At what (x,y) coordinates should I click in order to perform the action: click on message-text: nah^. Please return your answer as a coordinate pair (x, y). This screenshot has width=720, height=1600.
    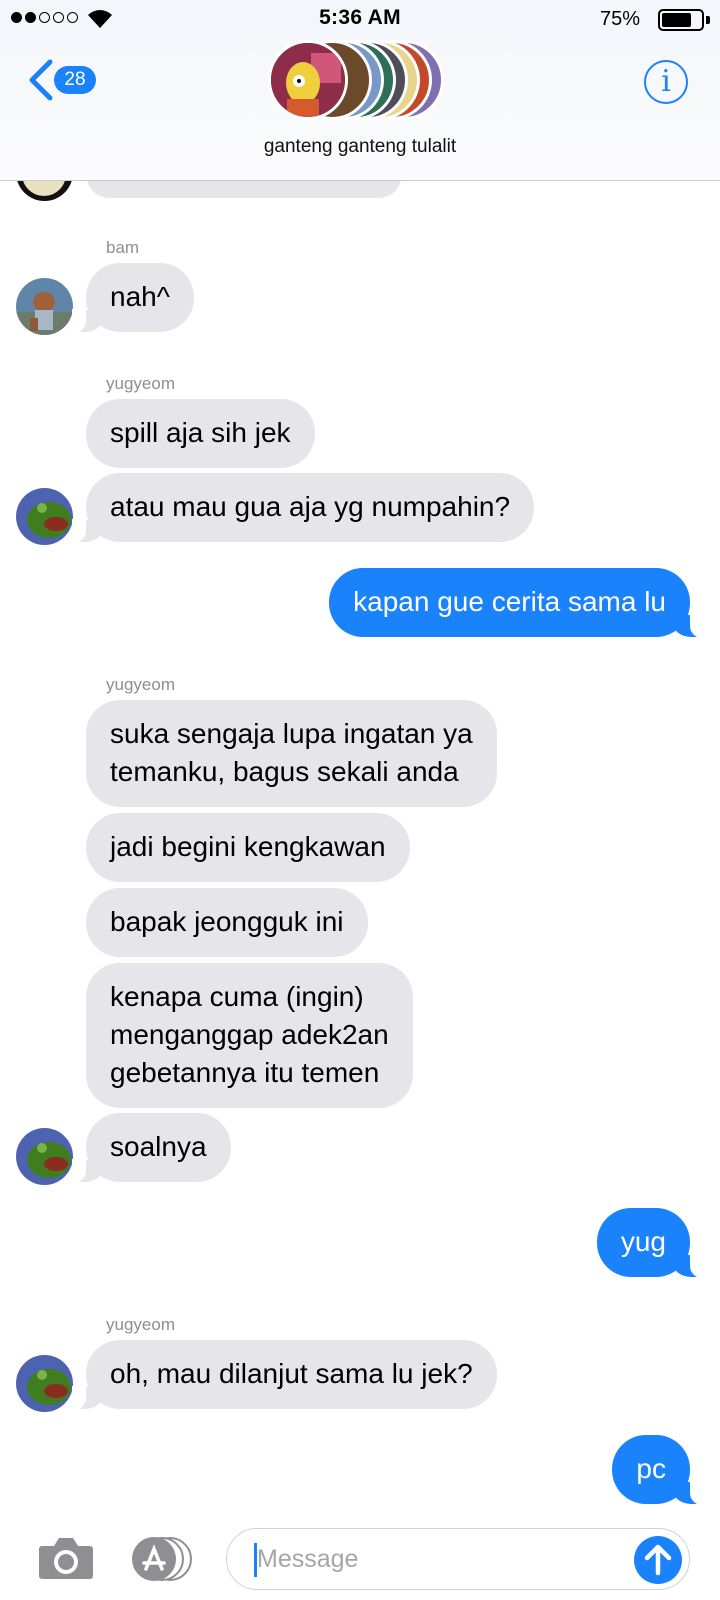
    Looking at the image, I should click on (140, 296).